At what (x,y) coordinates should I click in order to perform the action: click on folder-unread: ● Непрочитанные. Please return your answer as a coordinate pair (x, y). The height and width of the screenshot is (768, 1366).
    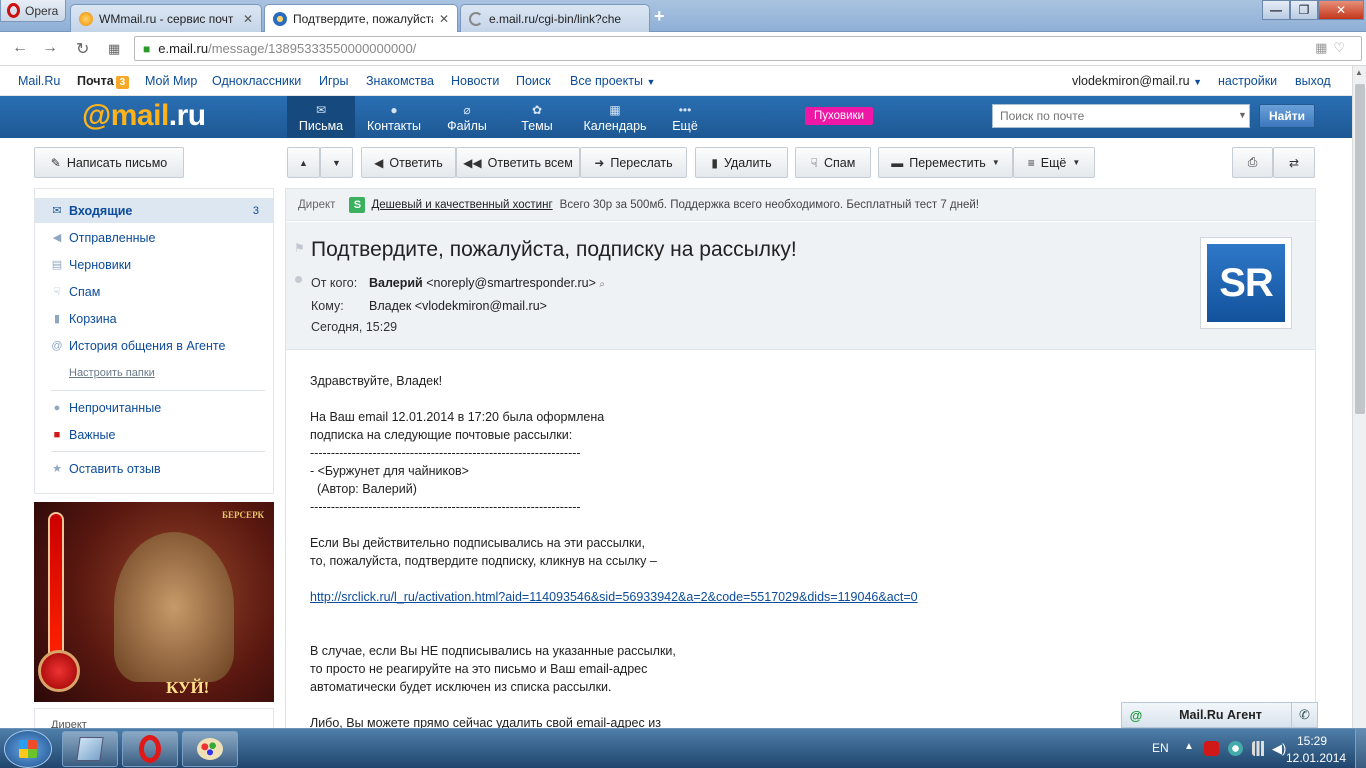
    Looking at the image, I should click on (154, 407).